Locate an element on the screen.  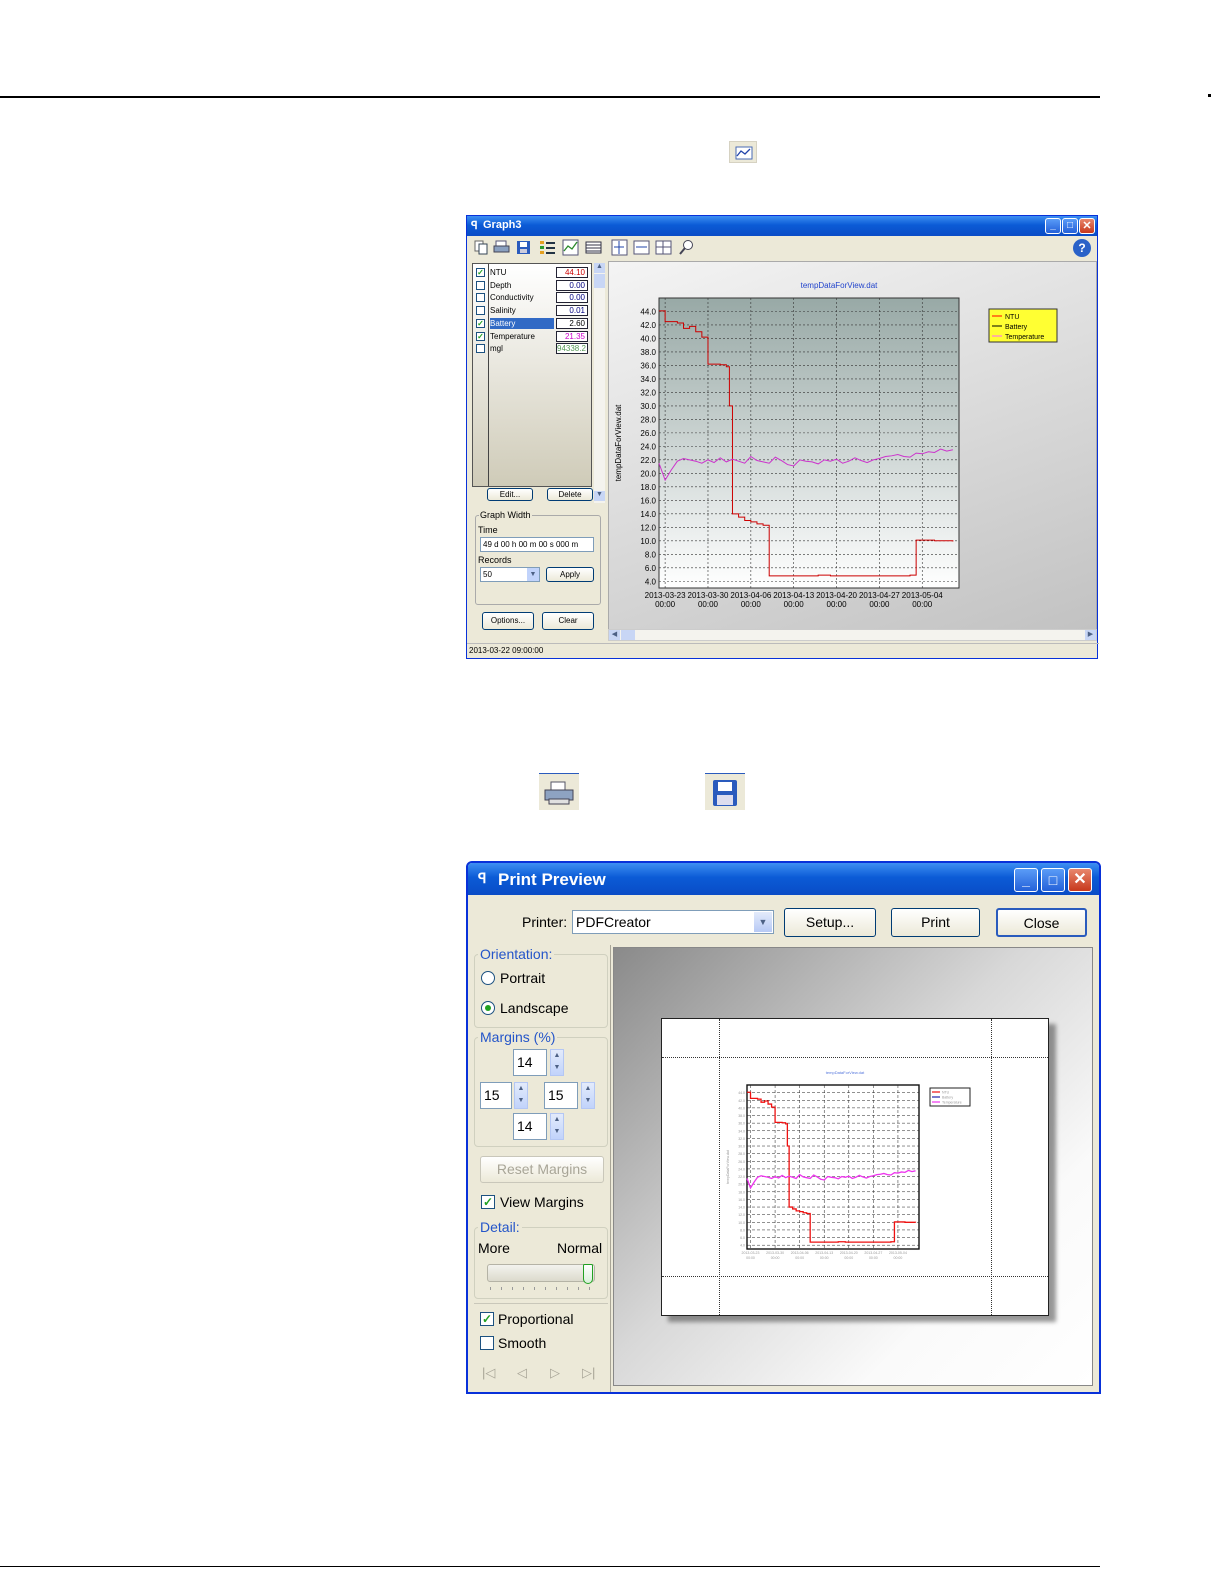
channel-name: Temperature is located at coordinates (512, 336).